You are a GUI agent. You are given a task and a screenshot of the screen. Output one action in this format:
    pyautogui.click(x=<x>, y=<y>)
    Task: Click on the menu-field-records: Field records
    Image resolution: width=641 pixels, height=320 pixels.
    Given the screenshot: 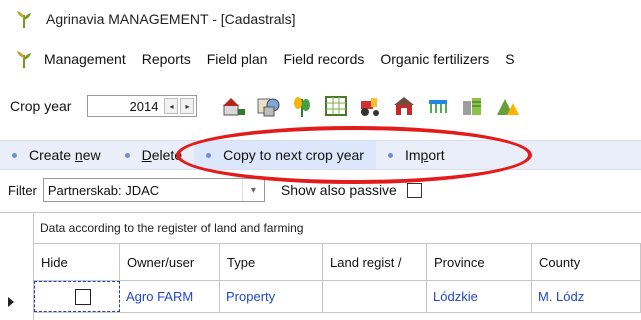 What is the action you would take?
    pyautogui.click(x=323, y=59)
    